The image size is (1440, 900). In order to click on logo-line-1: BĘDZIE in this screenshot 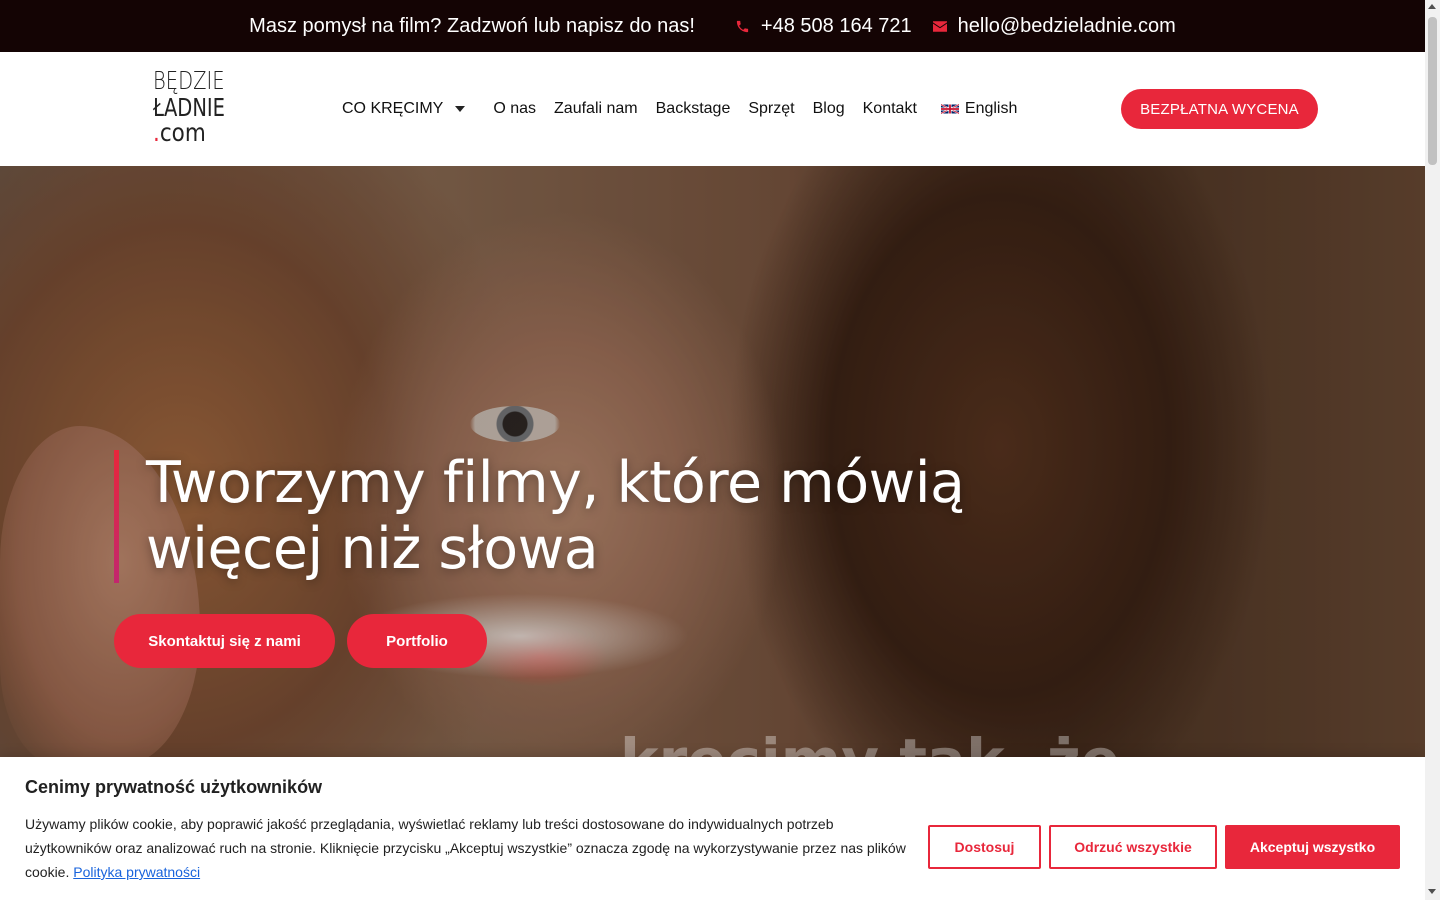, I will do `click(189, 80)`.